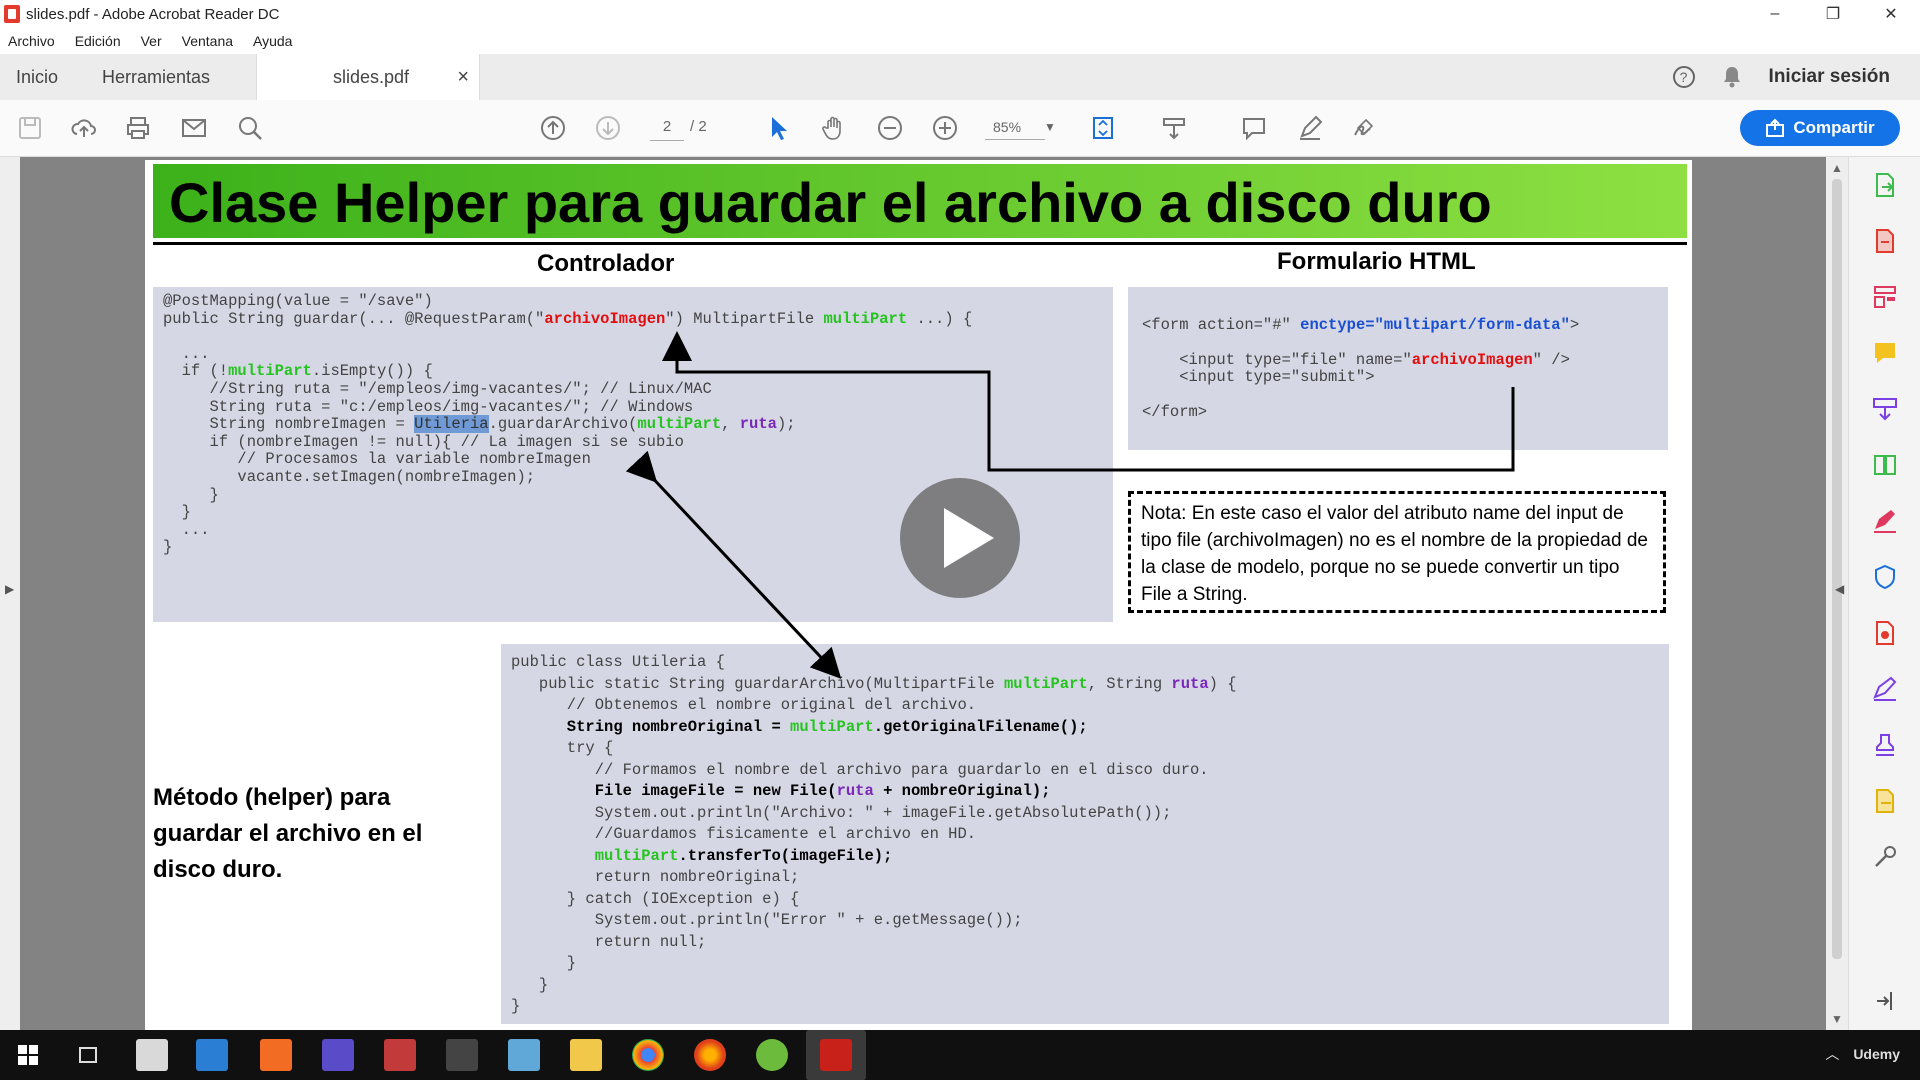  Describe the element at coordinates (1885, 801) in the screenshot. I see `send-for-review-icon` at that location.